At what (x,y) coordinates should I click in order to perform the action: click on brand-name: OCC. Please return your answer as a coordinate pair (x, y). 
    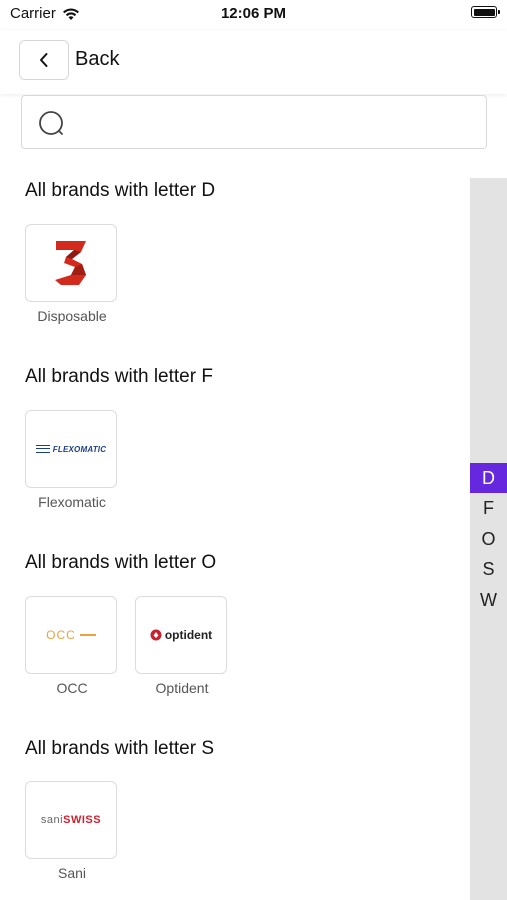
    Looking at the image, I should click on (72, 688).